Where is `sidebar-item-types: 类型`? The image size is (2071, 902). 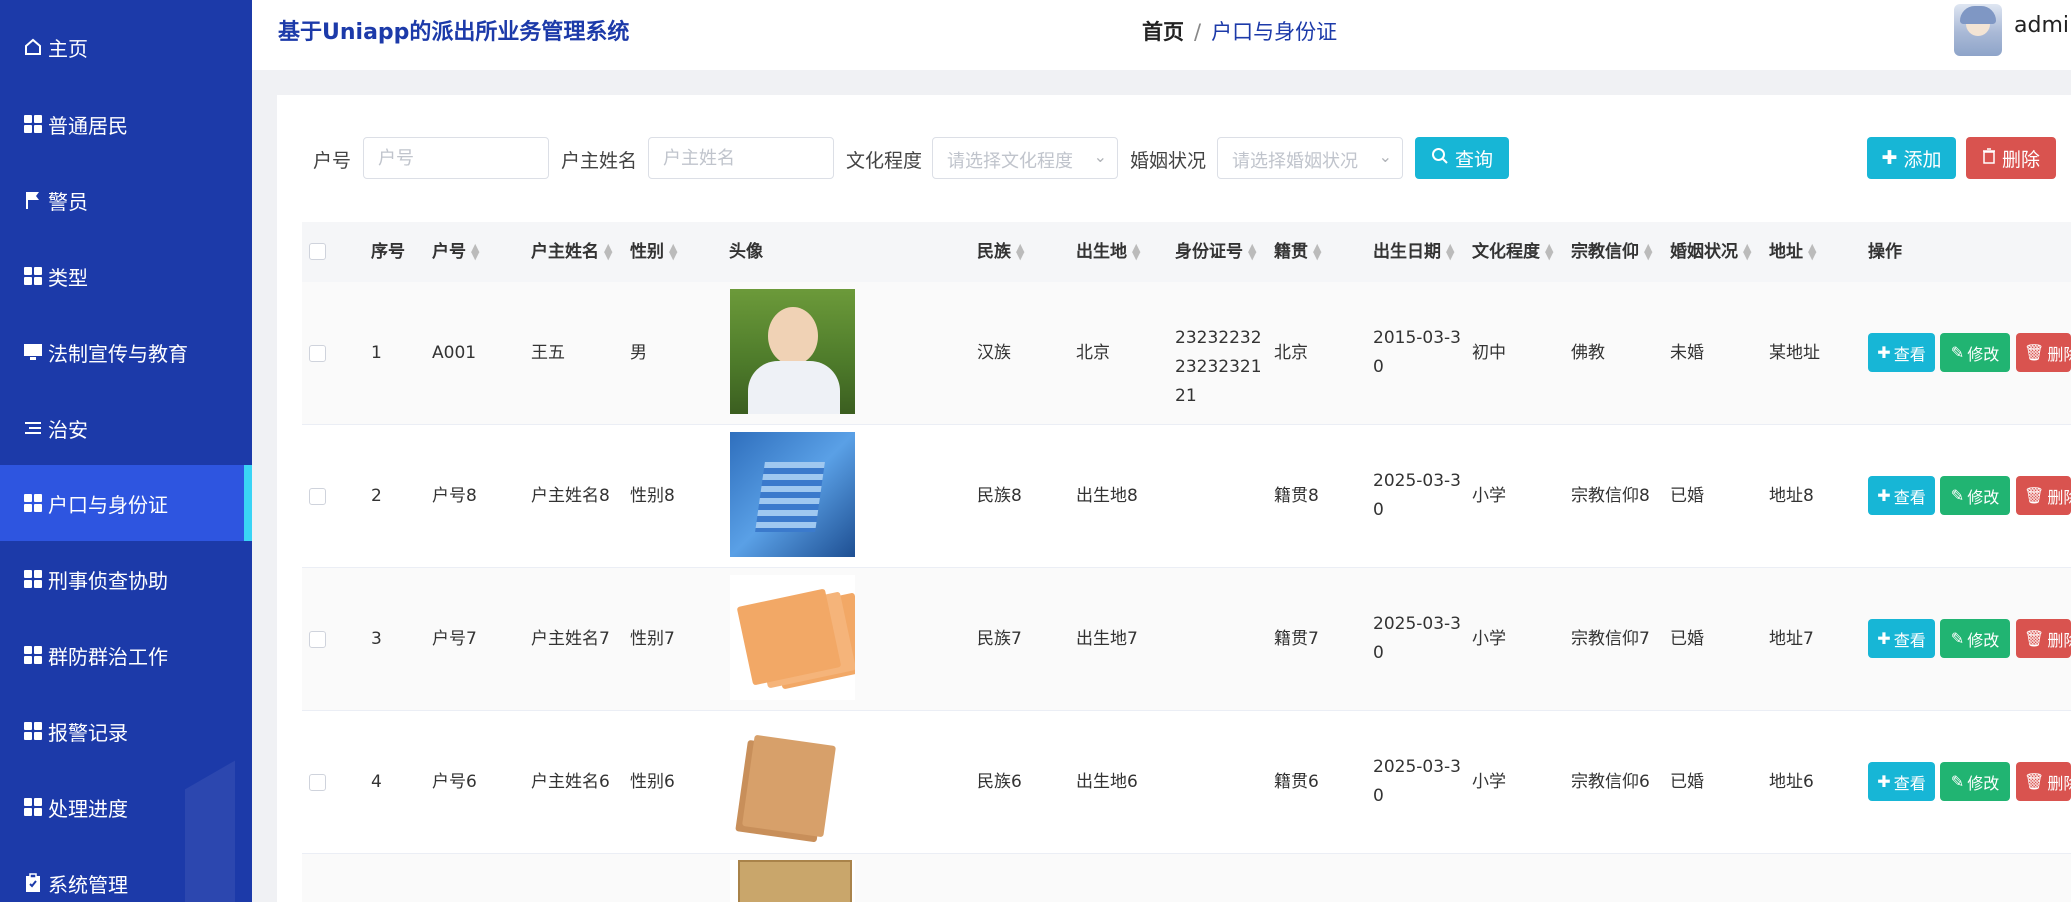
sidebar-item-types: 类型 is located at coordinates (126, 276).